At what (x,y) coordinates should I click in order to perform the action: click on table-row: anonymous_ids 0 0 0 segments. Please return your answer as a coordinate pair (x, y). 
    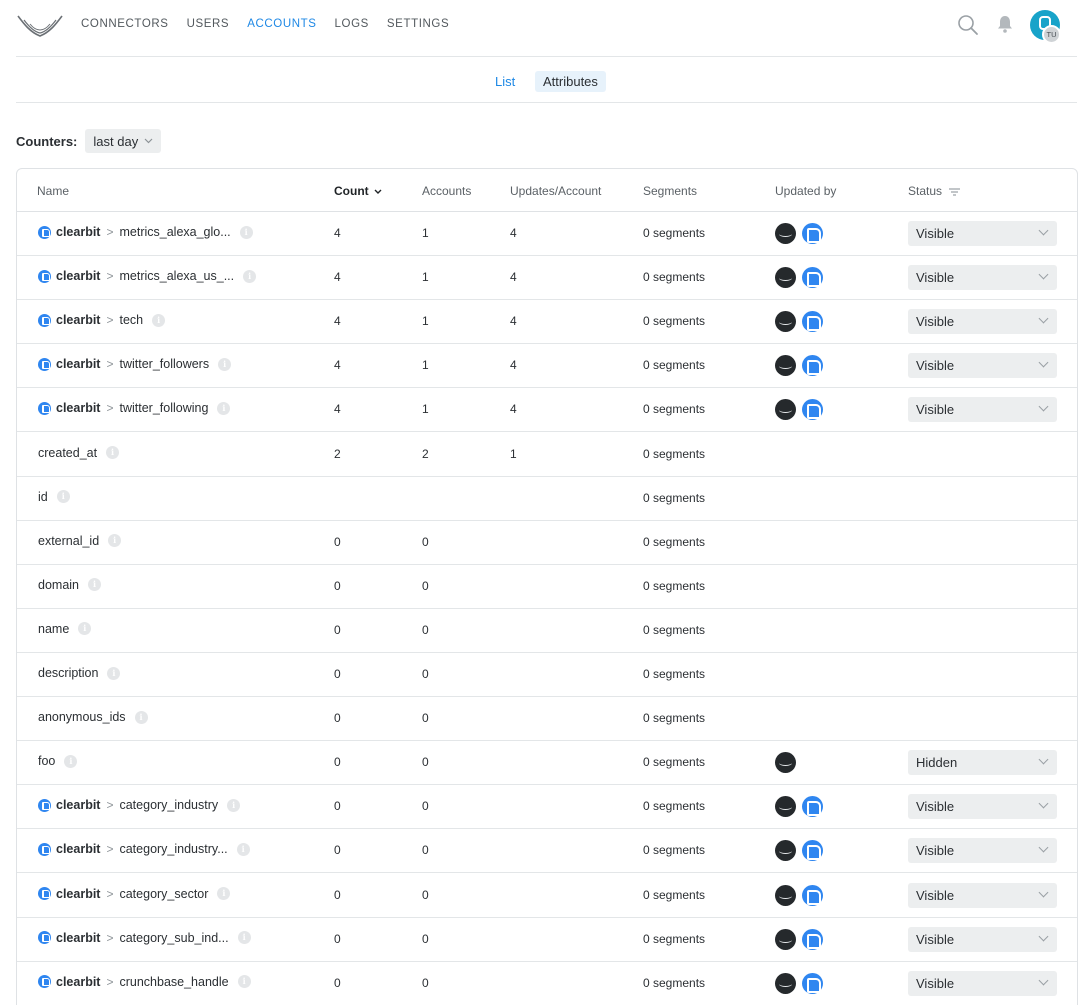
    Looking at the image, I should click on (547, 719).